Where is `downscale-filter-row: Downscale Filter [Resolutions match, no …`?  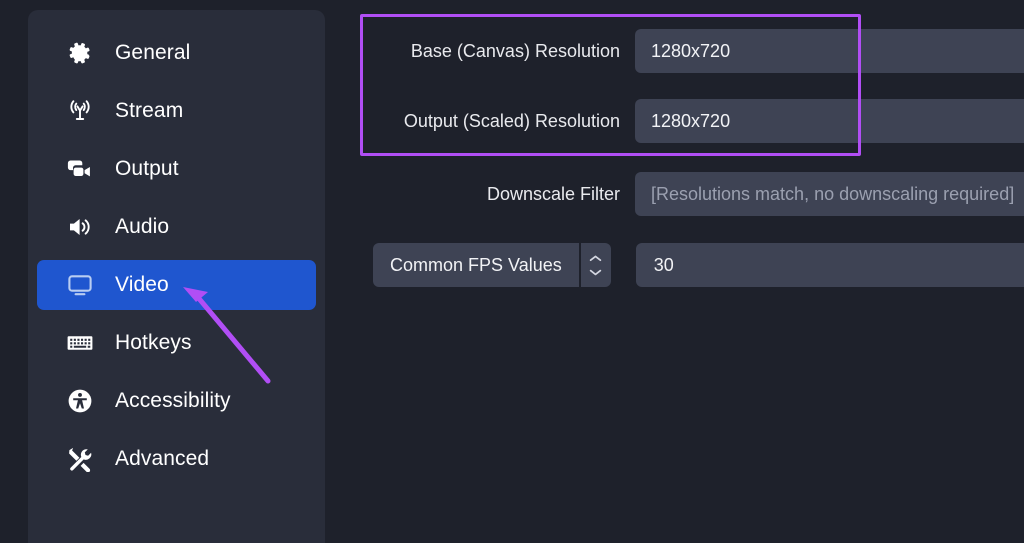 downscale-filter-row: Downscale Filter [Resolutions match, no … is located at coordinates (674, 194).